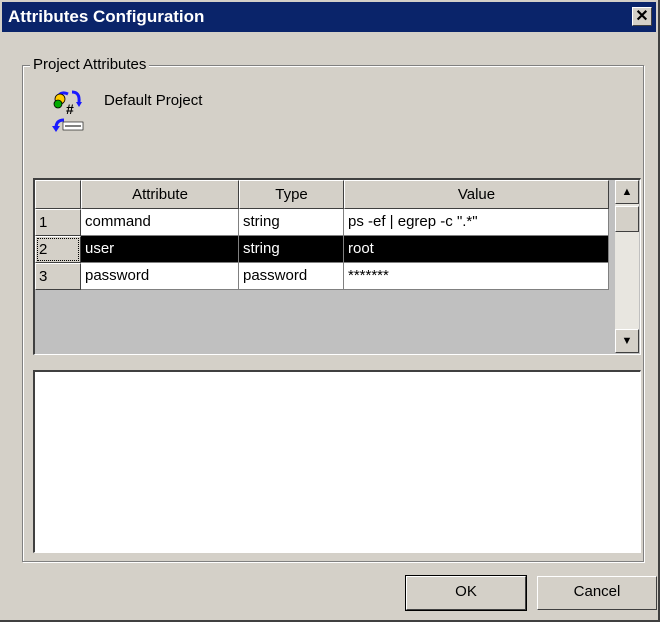 The image size is (661, 623). What do you see at coordinates (58, 194) in the screenshot?
I see `corner-header` at bounding box center [58, 194].